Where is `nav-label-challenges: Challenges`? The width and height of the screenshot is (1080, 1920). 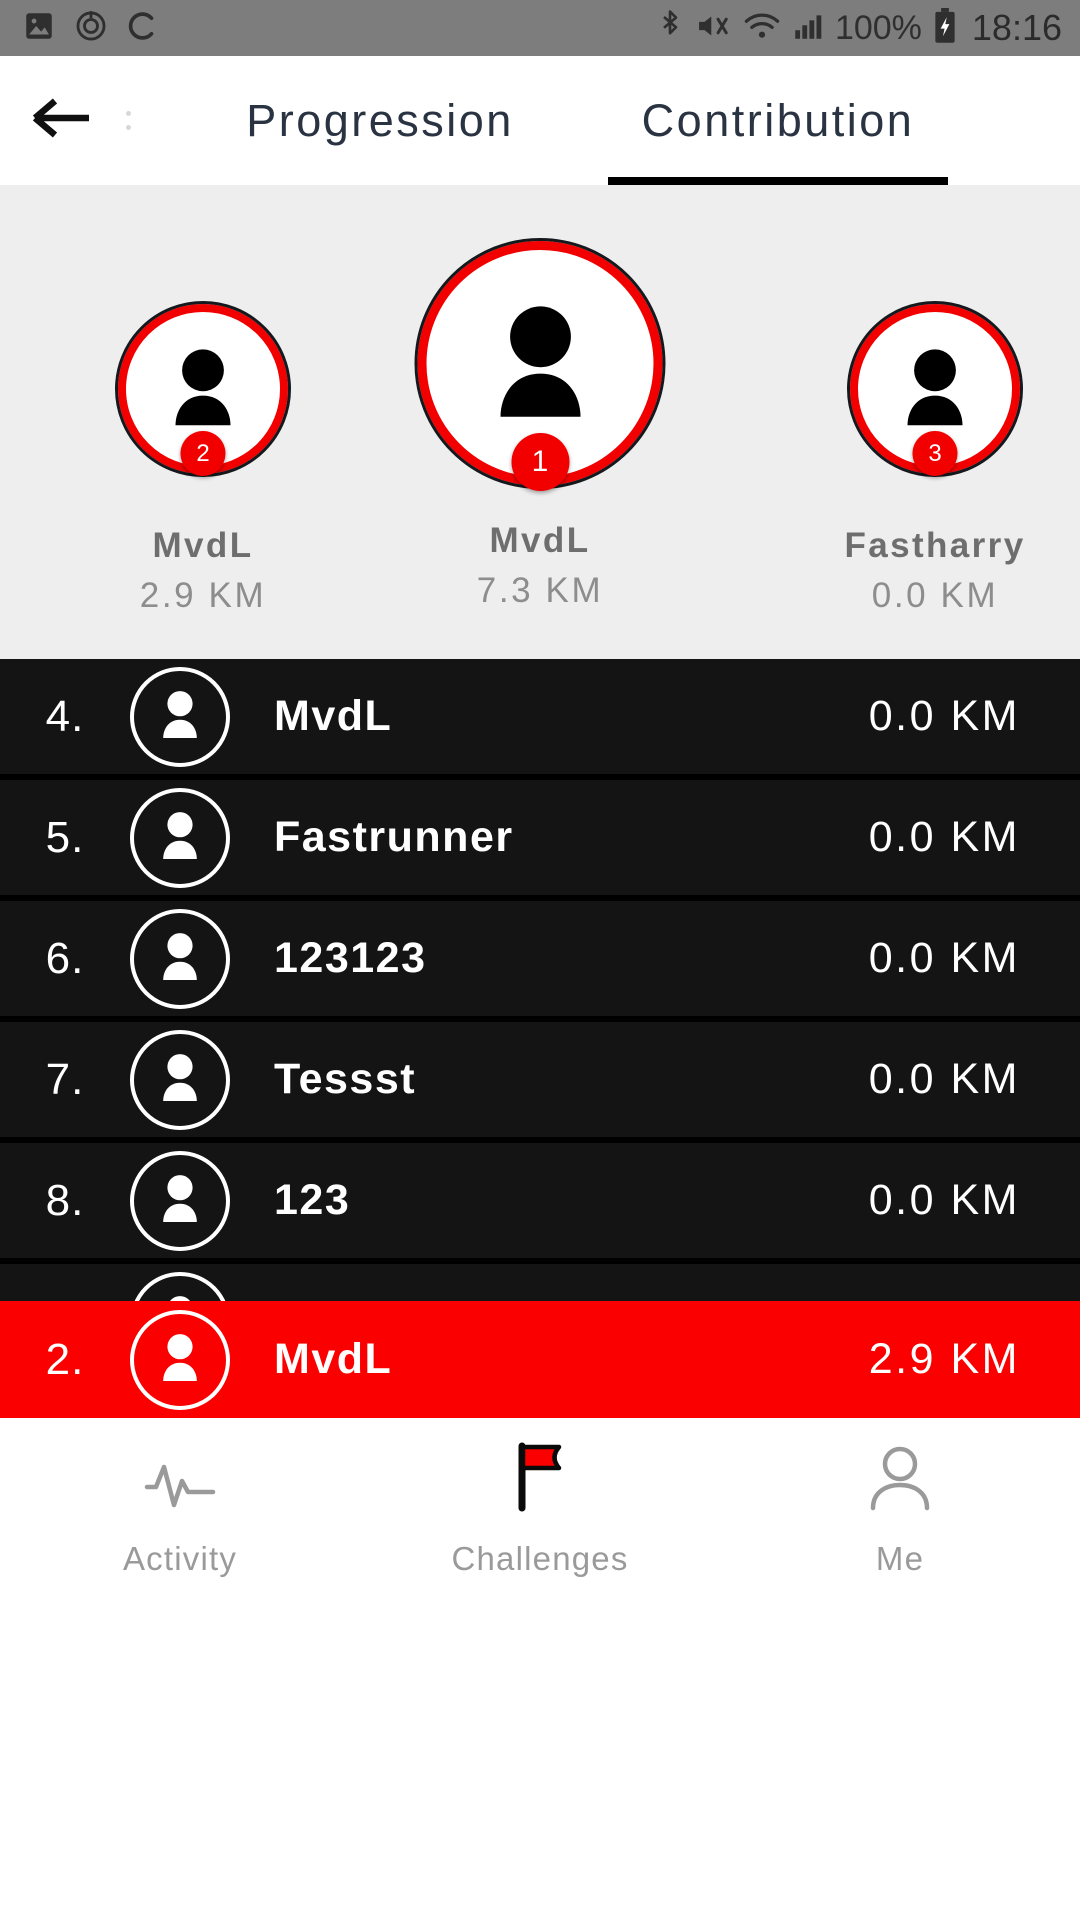
nav-label-challenges: Challenges is located at coordinates (540, 1558).